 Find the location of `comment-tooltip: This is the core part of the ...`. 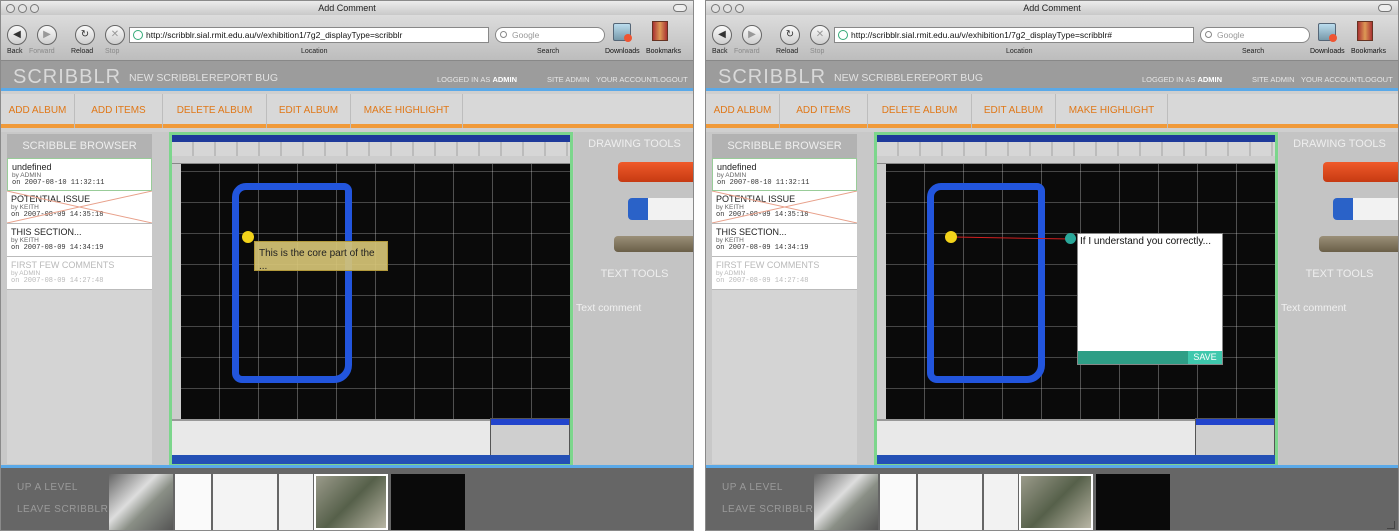

comment-tooltip: This is the core part of the ... is located at coordinates (321, 256).